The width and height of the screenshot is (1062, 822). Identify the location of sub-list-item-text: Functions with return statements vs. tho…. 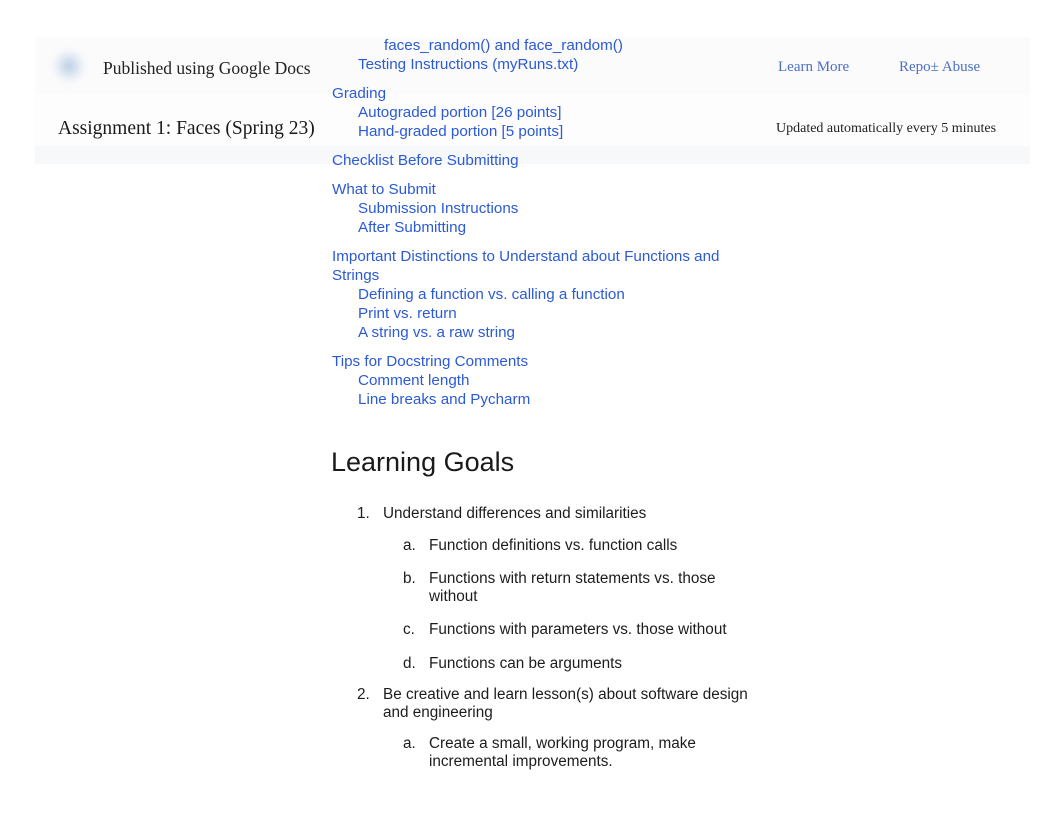
(572, 587).